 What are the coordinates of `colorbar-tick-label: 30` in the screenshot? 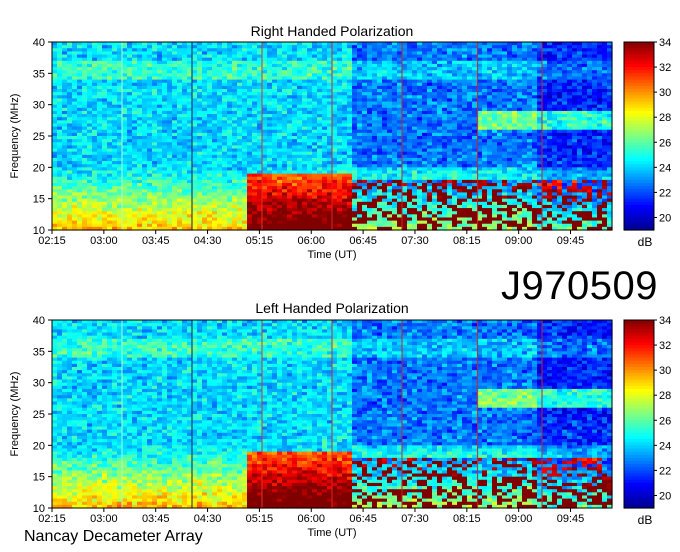 It's located at (665, 371).